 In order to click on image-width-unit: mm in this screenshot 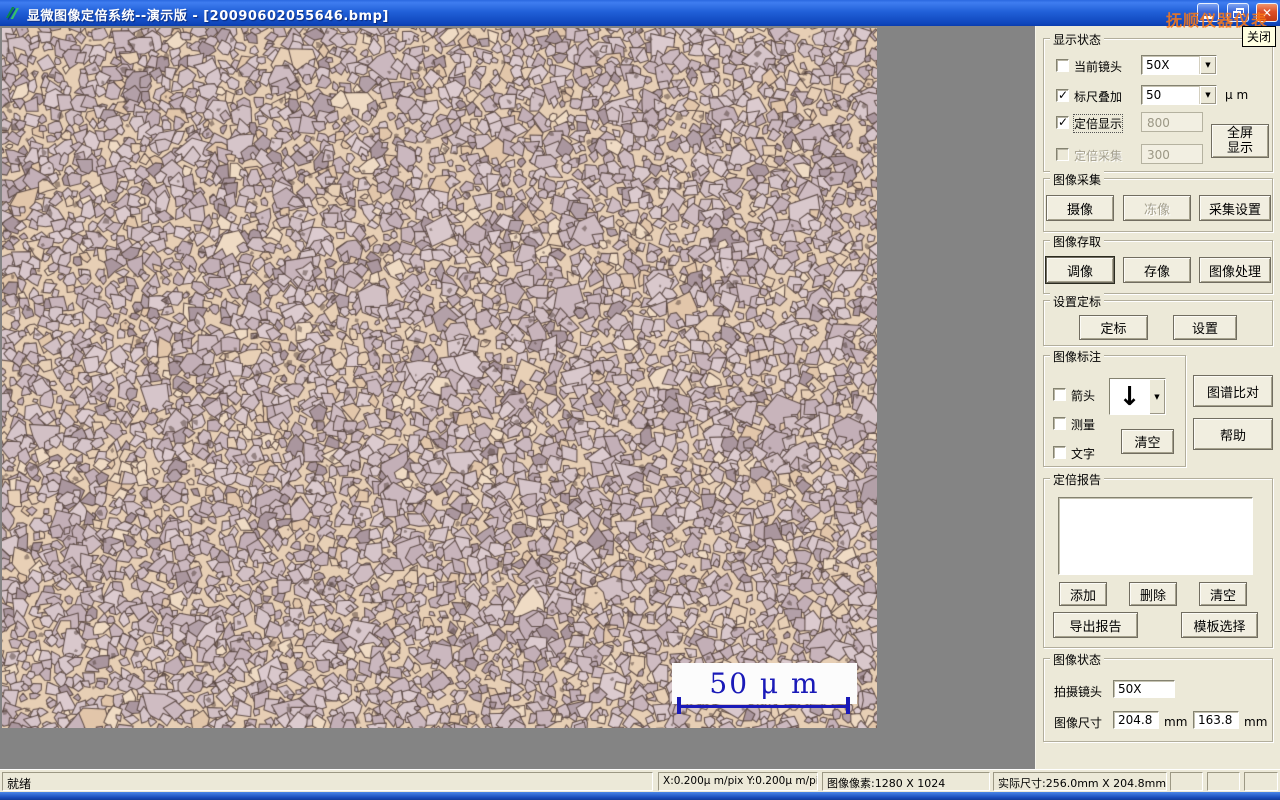, I will do `click(1176, 722)`.